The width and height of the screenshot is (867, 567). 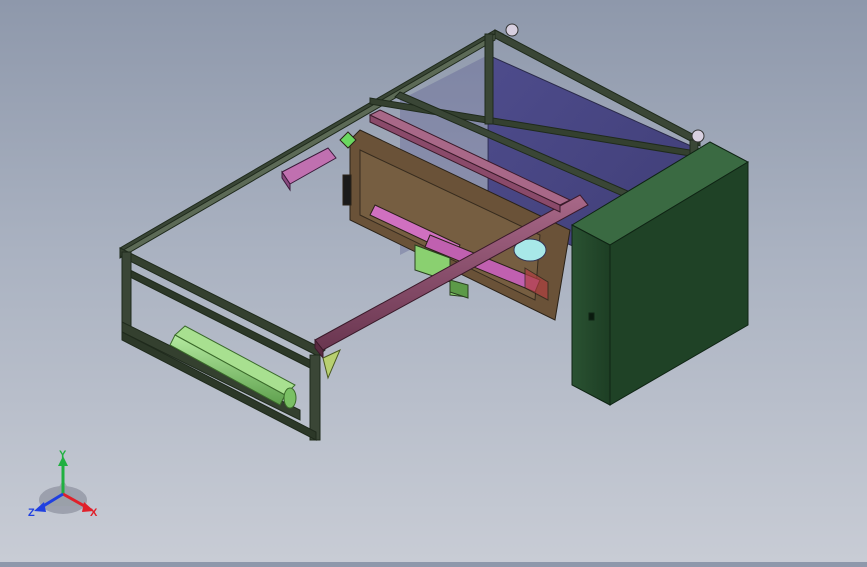 I want to click on x-axis-label: X, so click(x=94, y=513).